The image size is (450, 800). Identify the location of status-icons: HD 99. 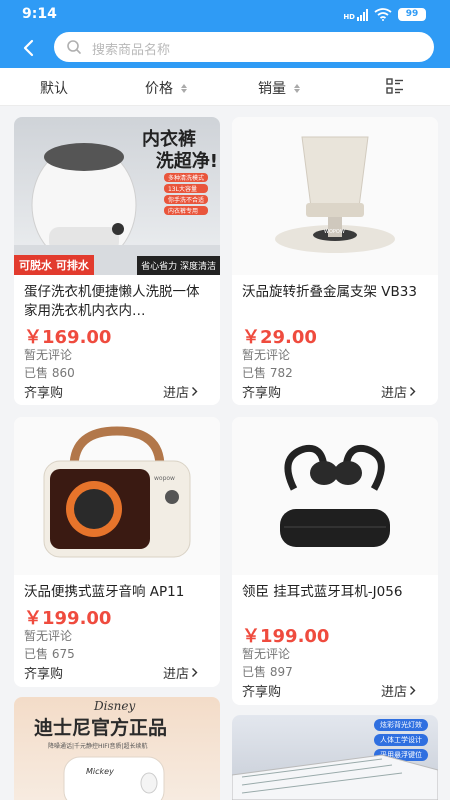
(384, 14).